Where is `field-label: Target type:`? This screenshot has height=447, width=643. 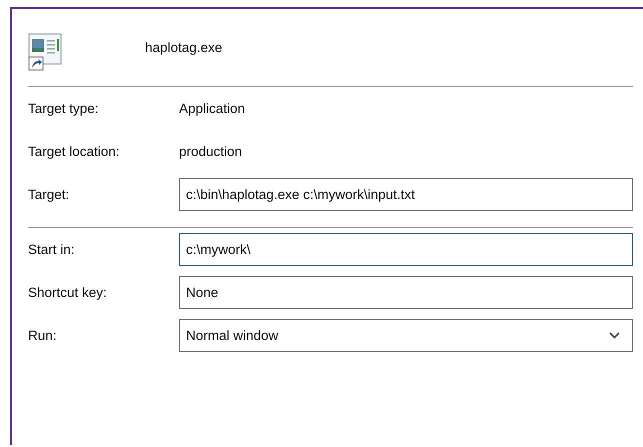
field-label: Target type: is located at coordinates (64, 108).